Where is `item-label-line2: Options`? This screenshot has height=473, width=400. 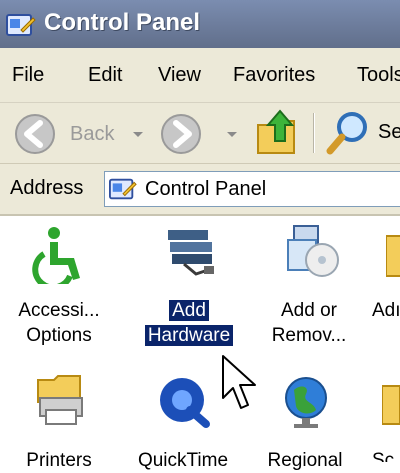 item-label-line2: Options is located at coordinates (59, 335).